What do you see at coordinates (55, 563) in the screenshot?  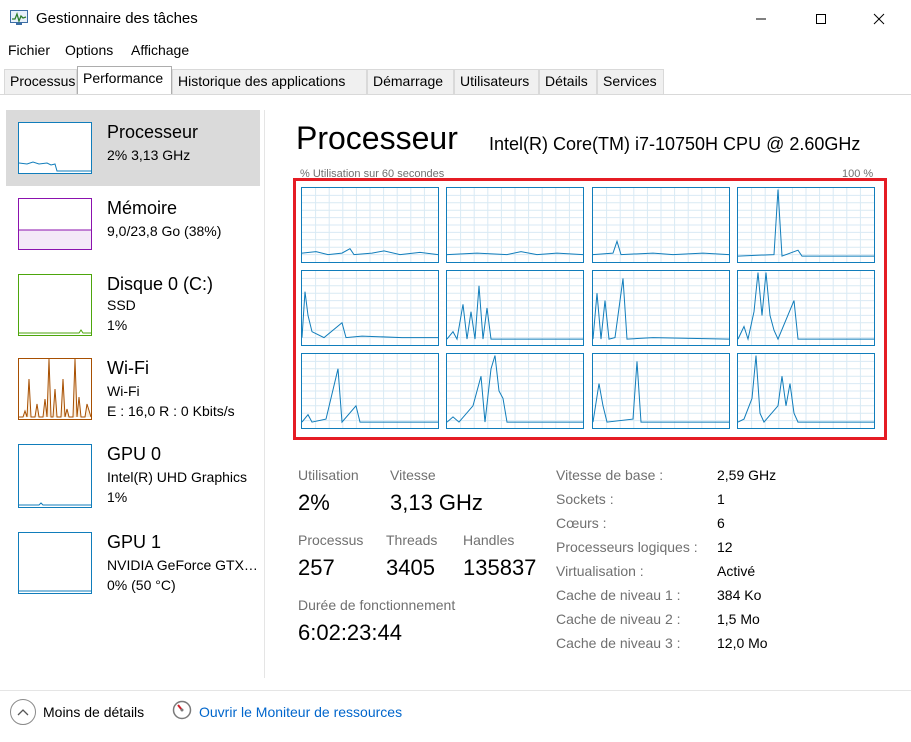 I see `gpu1-thumbnail-graph` at bounding box center [55, 563].